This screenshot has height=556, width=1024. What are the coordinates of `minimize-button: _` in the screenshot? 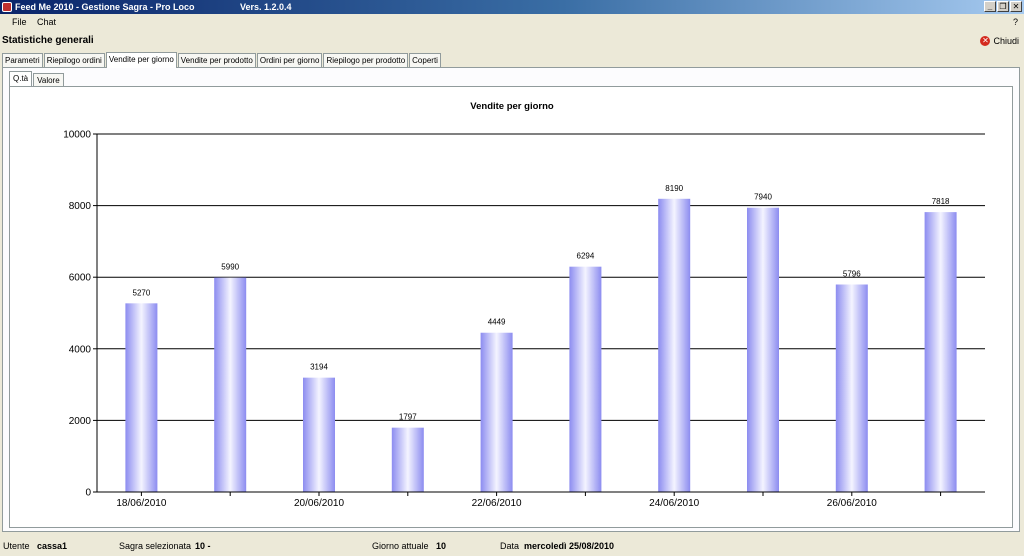 It's located at (990, 6).